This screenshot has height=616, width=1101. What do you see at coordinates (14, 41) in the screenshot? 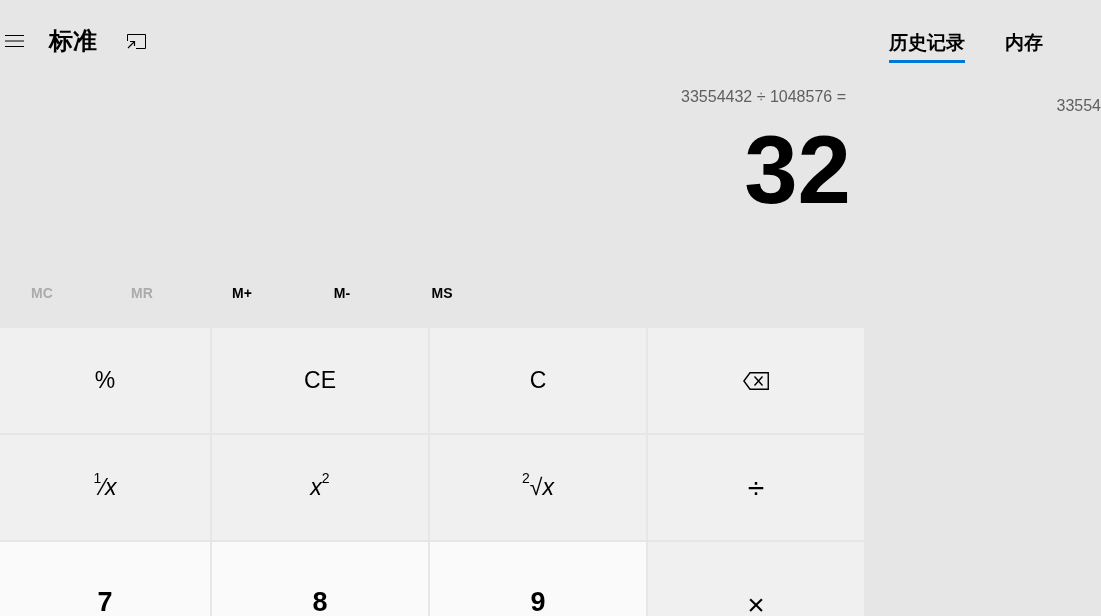
I see `menu-icon` at bounding box center [14, 41].